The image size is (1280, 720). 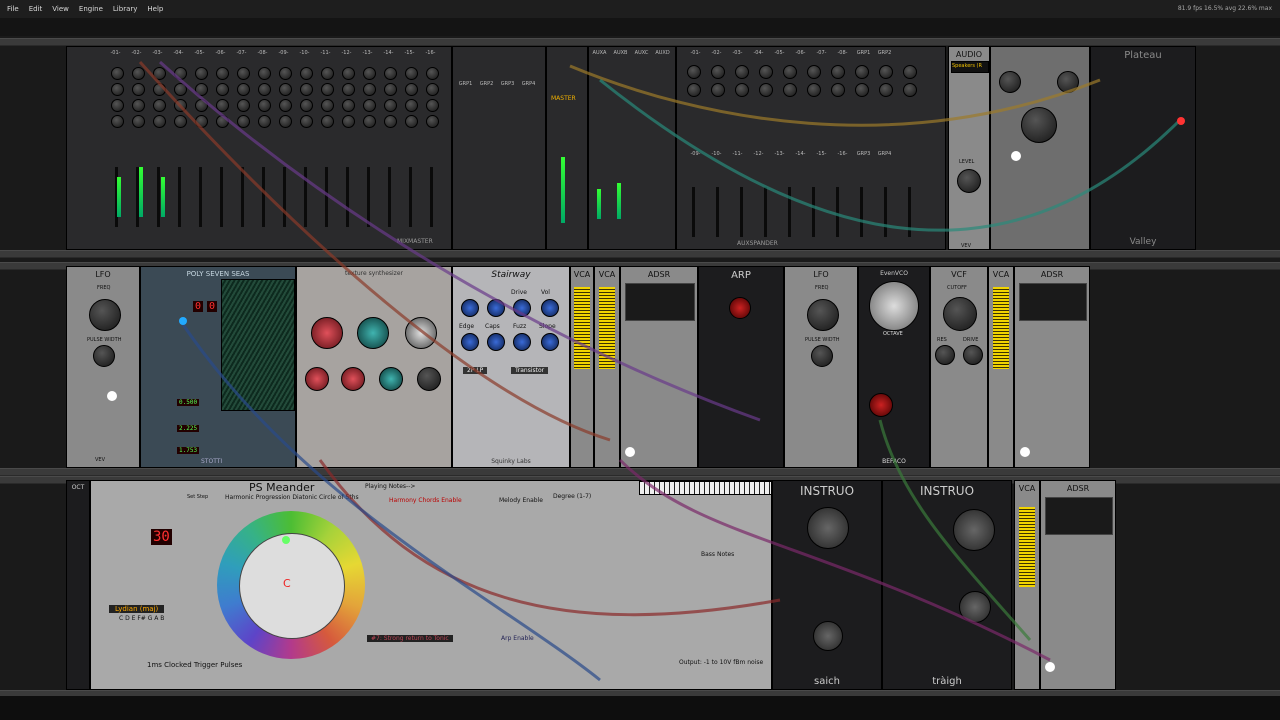 What do you see at coordinates (91, 9) in the screenshot?
I see `menu-engine: Engine` at bounding box center [91, 9].